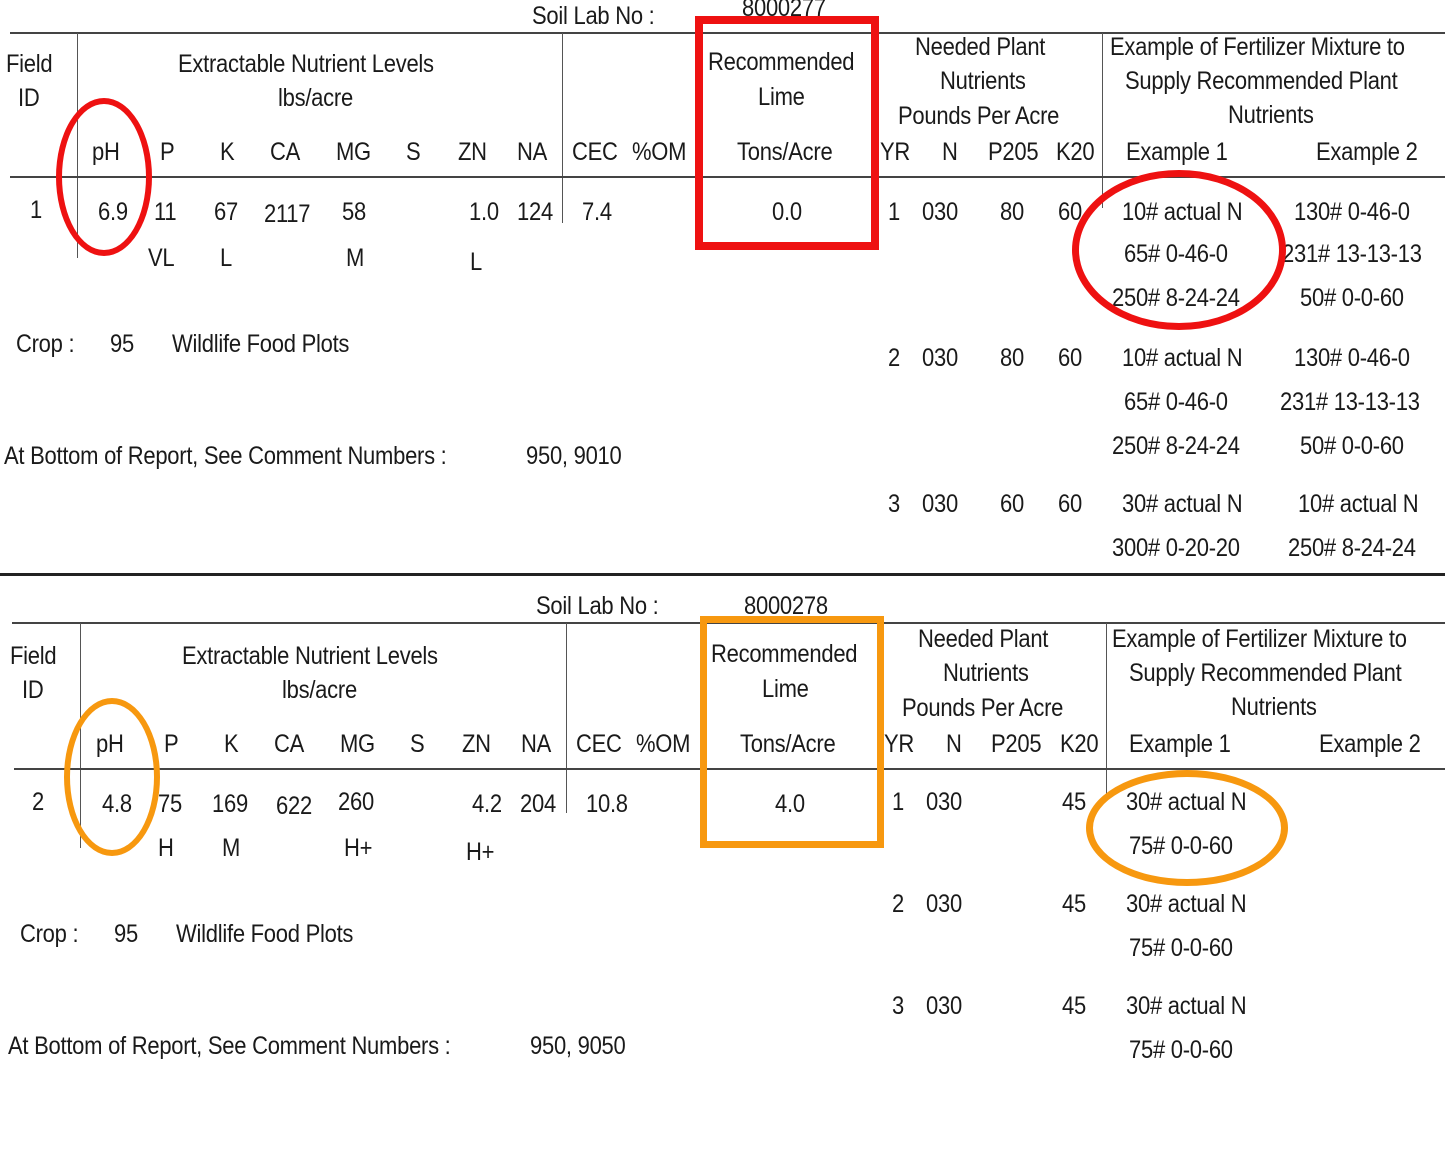 Image resolution: width=1445 pixels, height=1167 pixels. Describe the element at coordinates (1186, 904) in the screenshot. I see `yr2-ex1-line1: 30# actual N` at that location.